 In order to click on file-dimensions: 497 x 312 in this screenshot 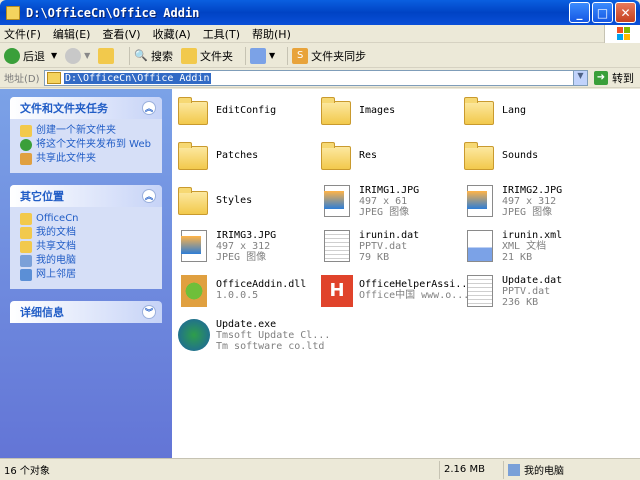, I will do `click(243, 246)`.